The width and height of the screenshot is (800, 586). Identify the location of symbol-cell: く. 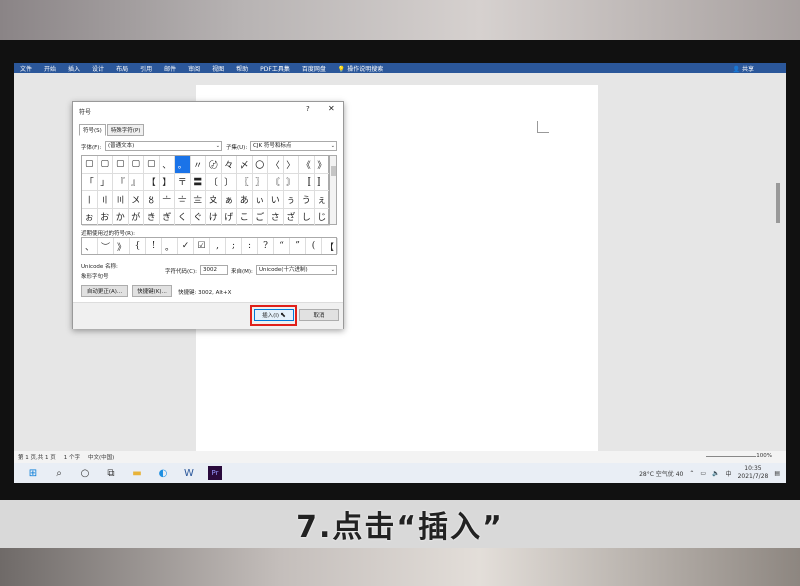
(183, 217).